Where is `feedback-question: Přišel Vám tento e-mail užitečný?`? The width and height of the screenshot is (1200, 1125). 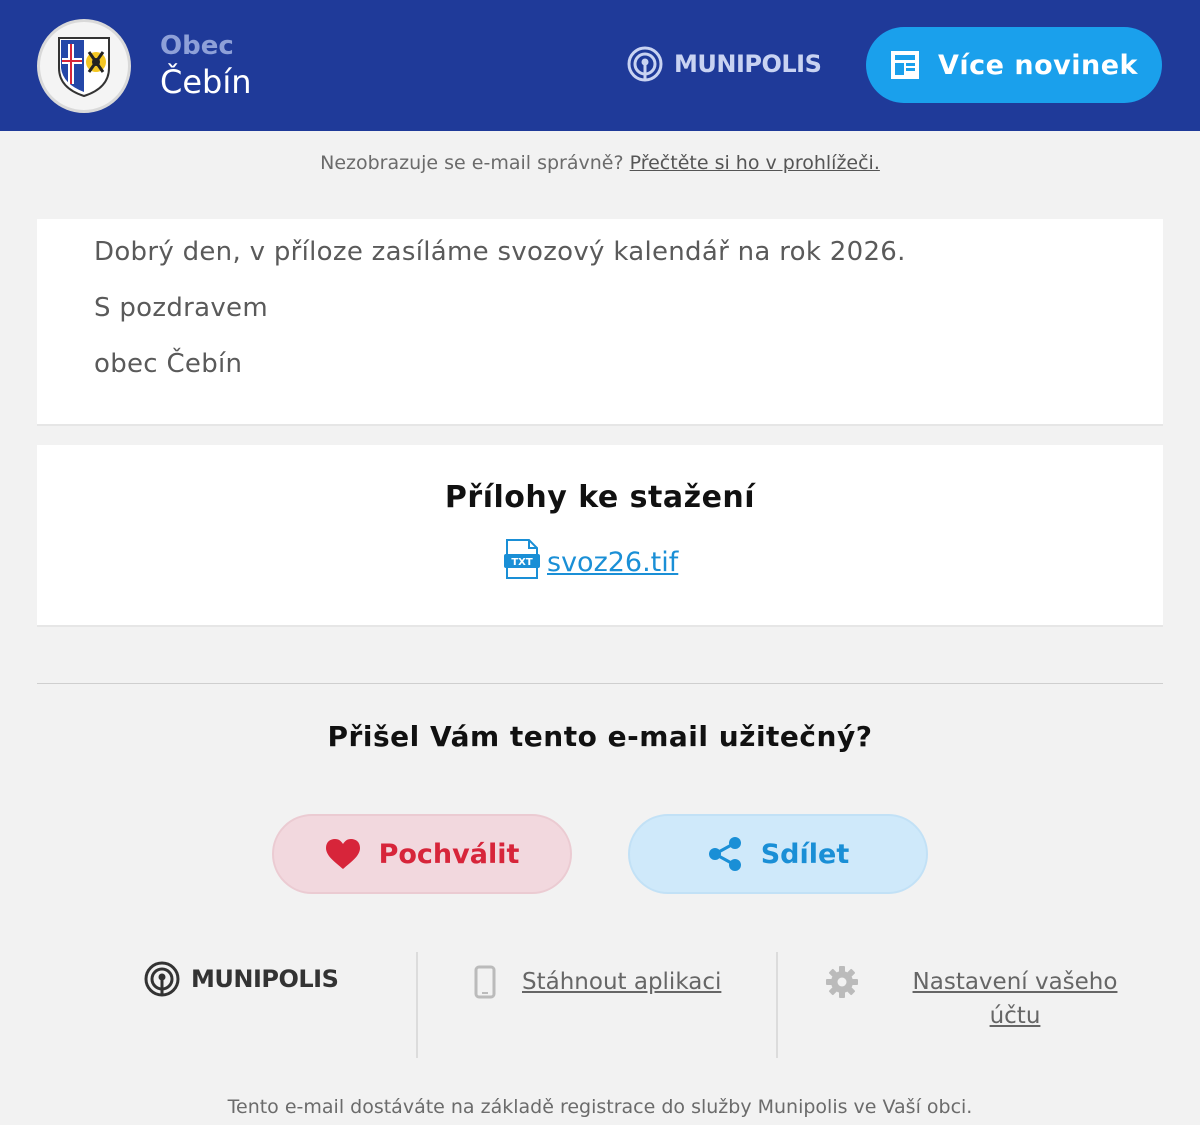
feedback-question: Přišel Vám tento e-mail užitečný? is located at coordinates (600, 736).